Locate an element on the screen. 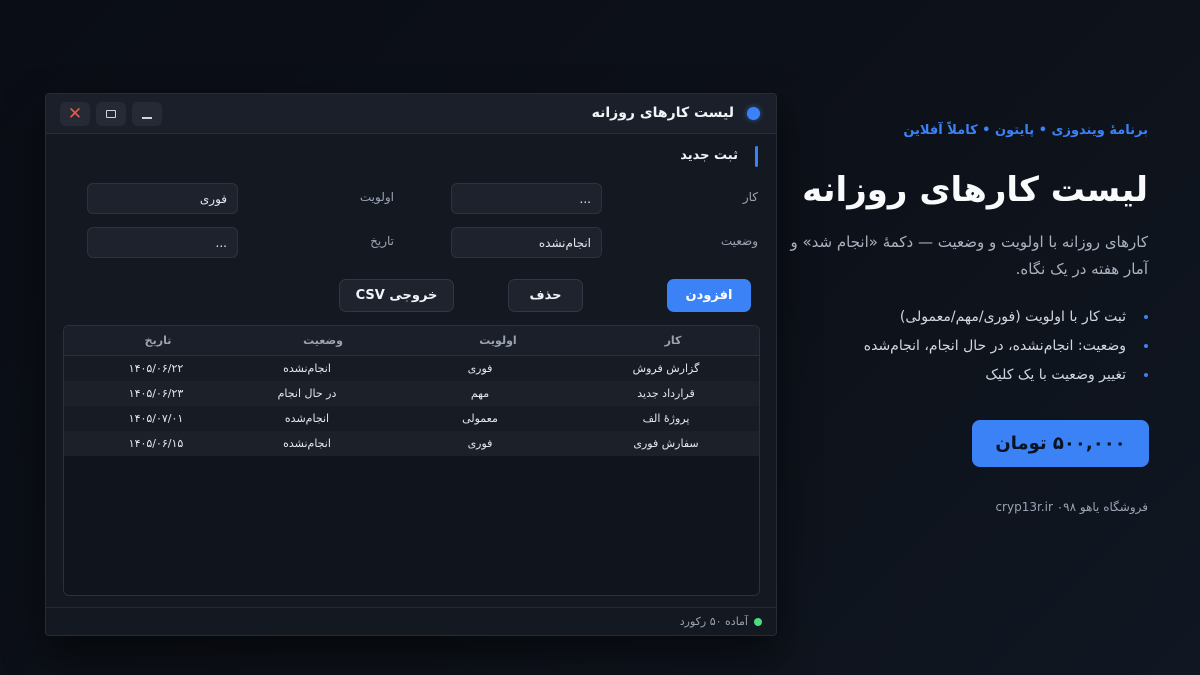 The image size is (1200, 675). feature-item: ثبت کار با اولویت (فوری/مهم/معمولی) is located at coordinates (968, 319).